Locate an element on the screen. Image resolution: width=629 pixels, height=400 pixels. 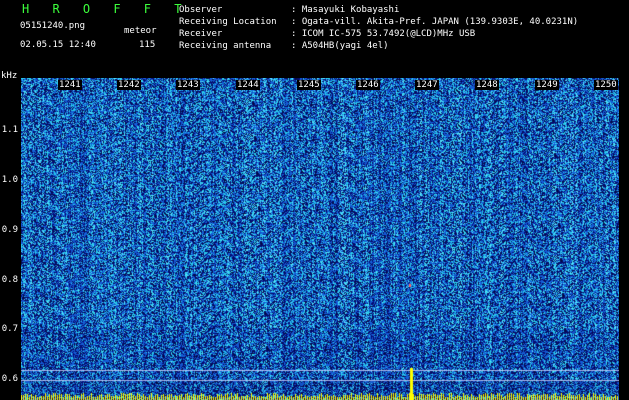
location-label: Receiving Location is located at coordinates (228, 22).